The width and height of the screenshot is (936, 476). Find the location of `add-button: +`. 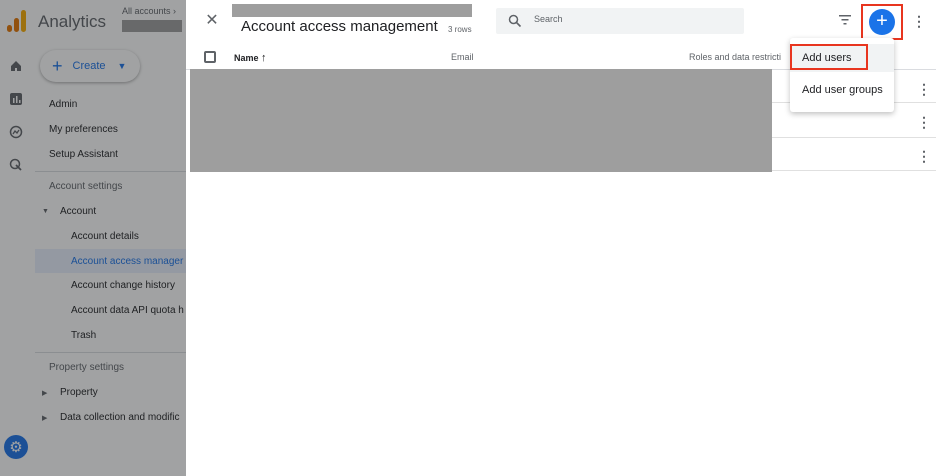

add-button: + is located at coordinates (882, 22).